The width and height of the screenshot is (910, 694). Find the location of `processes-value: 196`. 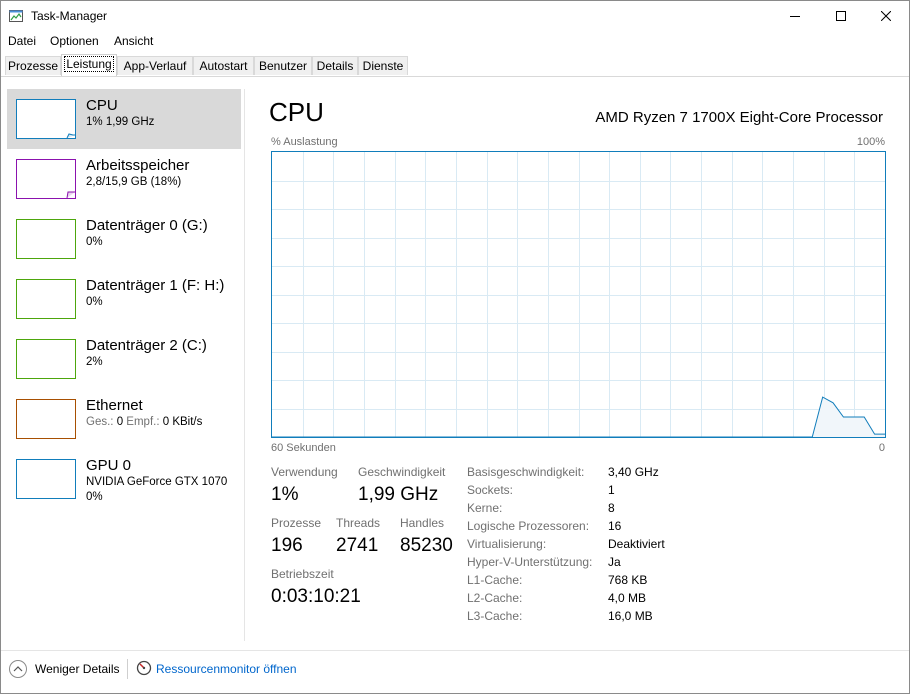

processes-value: 196 is located at coordinates (287, 545).